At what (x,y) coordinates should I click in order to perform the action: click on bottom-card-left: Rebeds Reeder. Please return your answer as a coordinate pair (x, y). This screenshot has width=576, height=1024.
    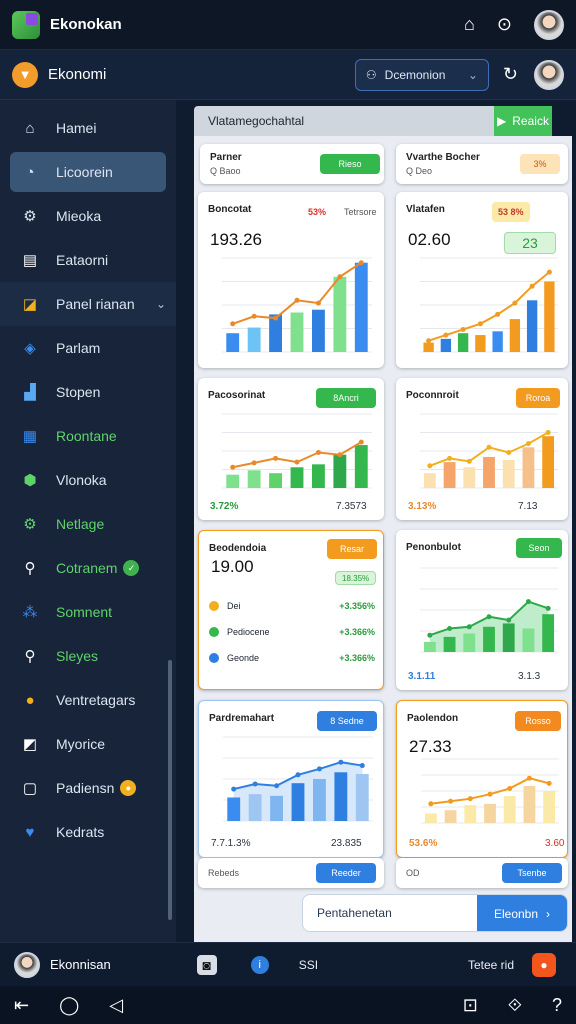
    Looking at the image, I should click on (291, 873).